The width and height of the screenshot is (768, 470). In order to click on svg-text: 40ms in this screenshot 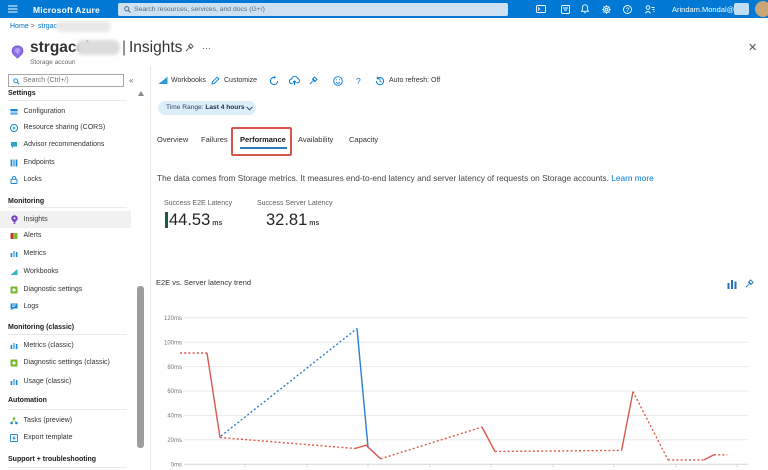, I will do `click(174, 417)`.